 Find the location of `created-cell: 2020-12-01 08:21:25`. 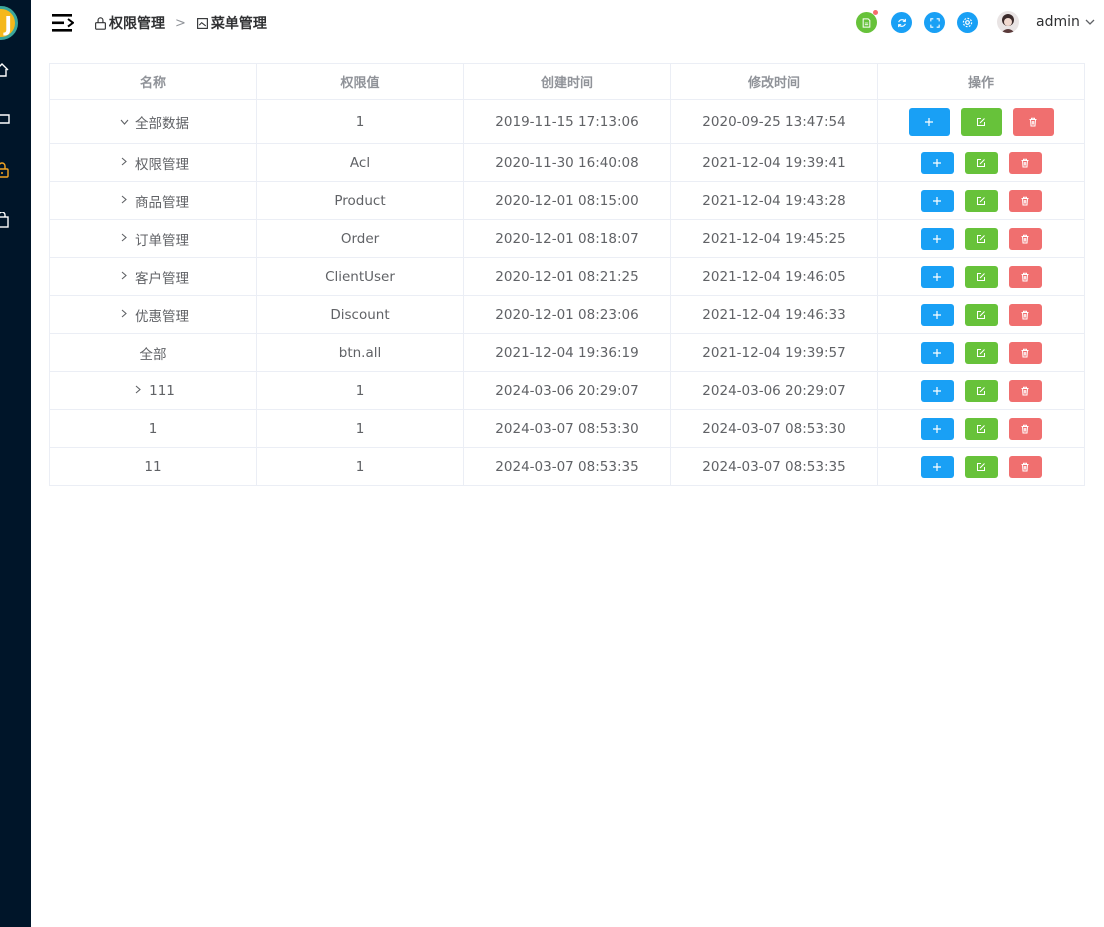

created-cell: 2020-12-01 08:21:25 is located at coordinates (567, 276).